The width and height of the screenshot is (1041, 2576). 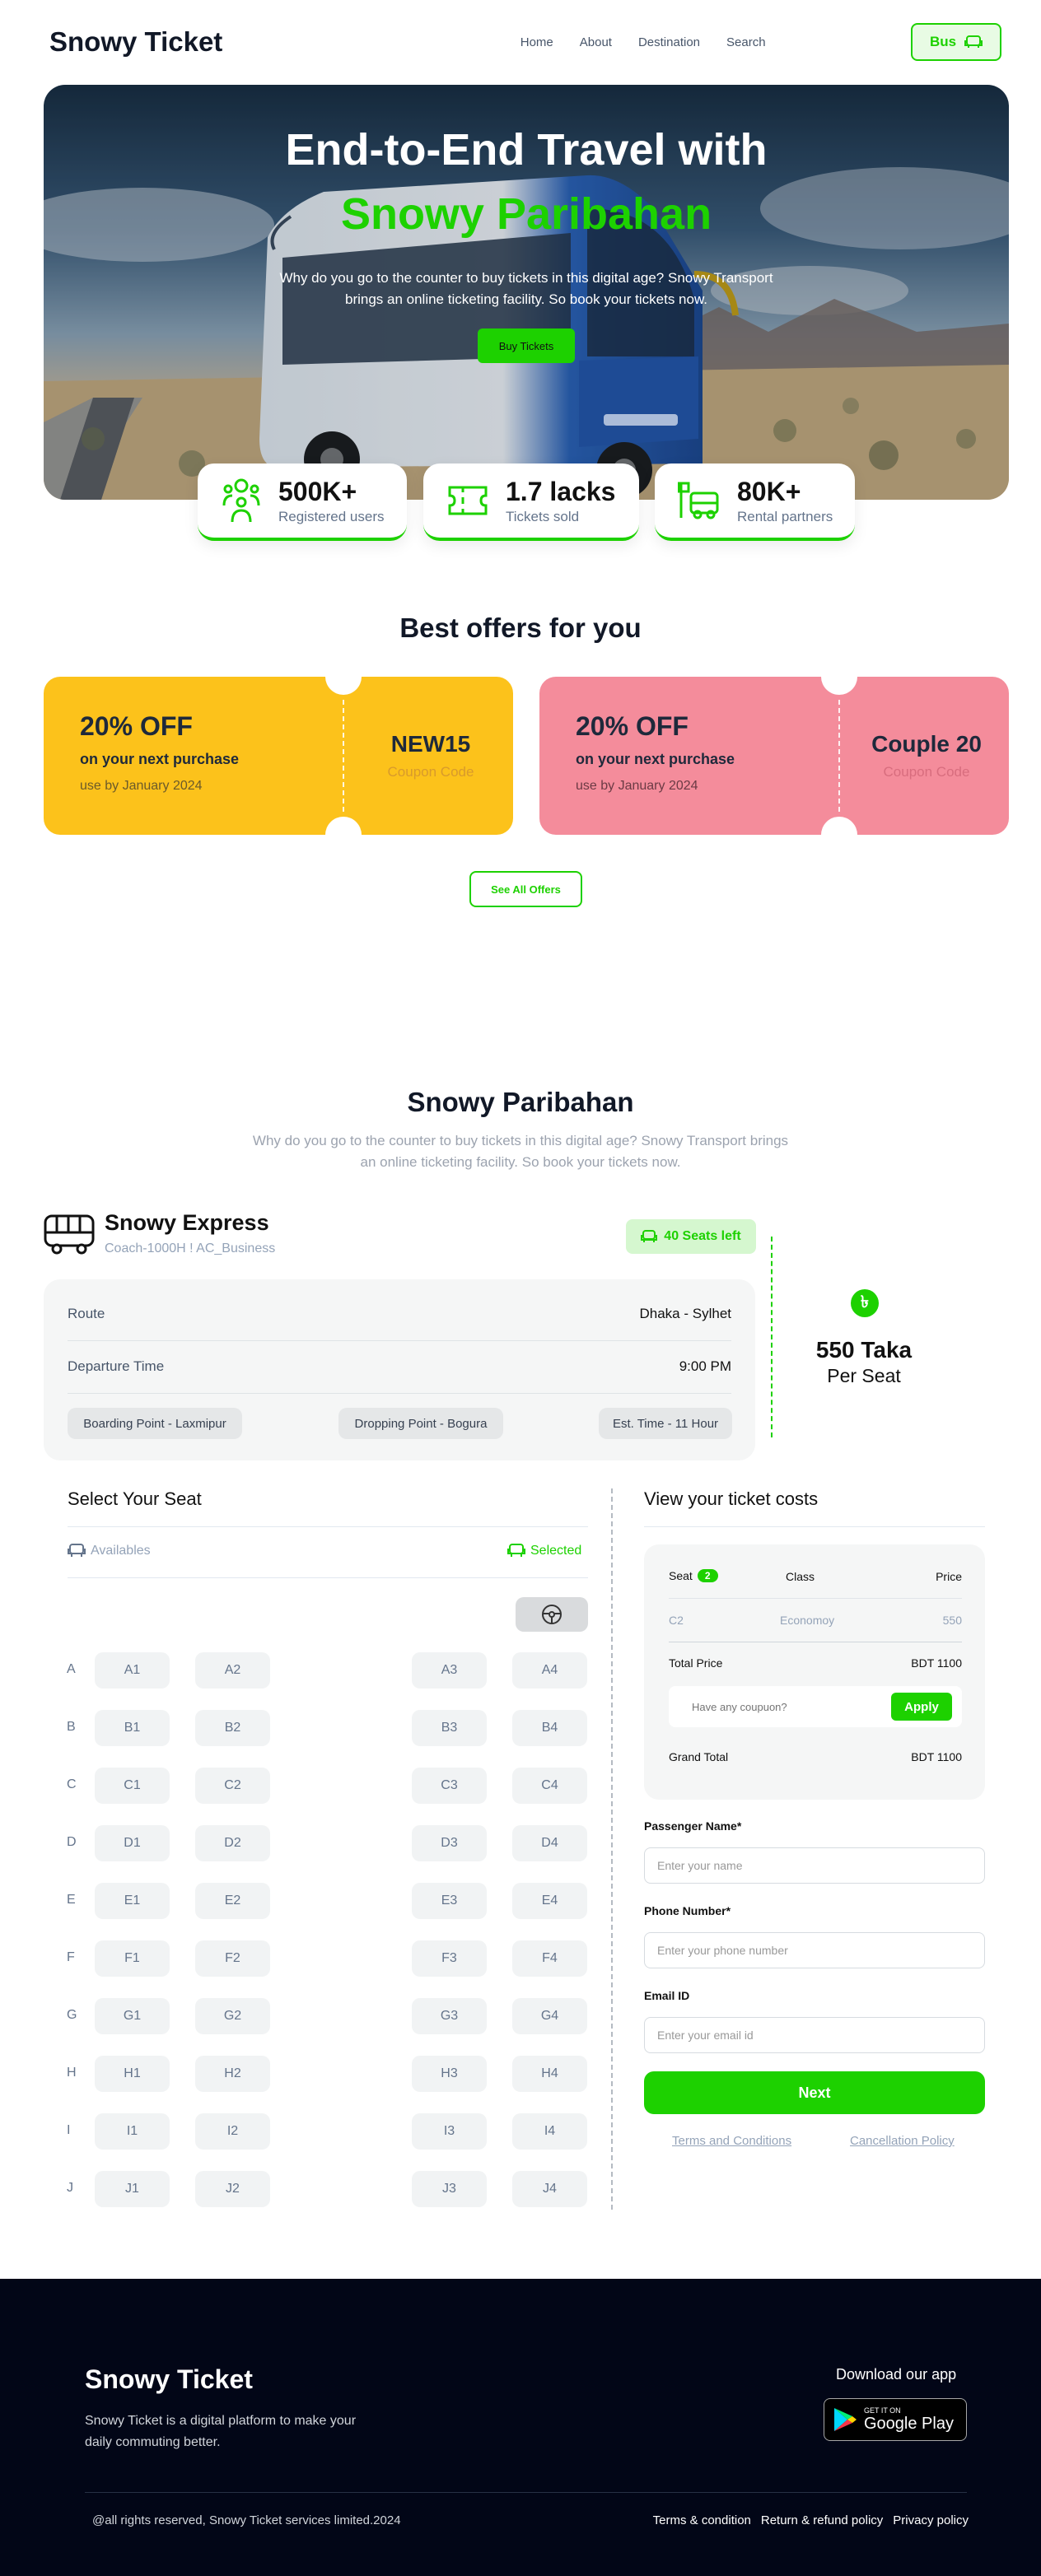 What do you see at coordinates (449, 1958) in the screenshot?
I see `seat-F3: F3` at bounding box center [449, 1958].